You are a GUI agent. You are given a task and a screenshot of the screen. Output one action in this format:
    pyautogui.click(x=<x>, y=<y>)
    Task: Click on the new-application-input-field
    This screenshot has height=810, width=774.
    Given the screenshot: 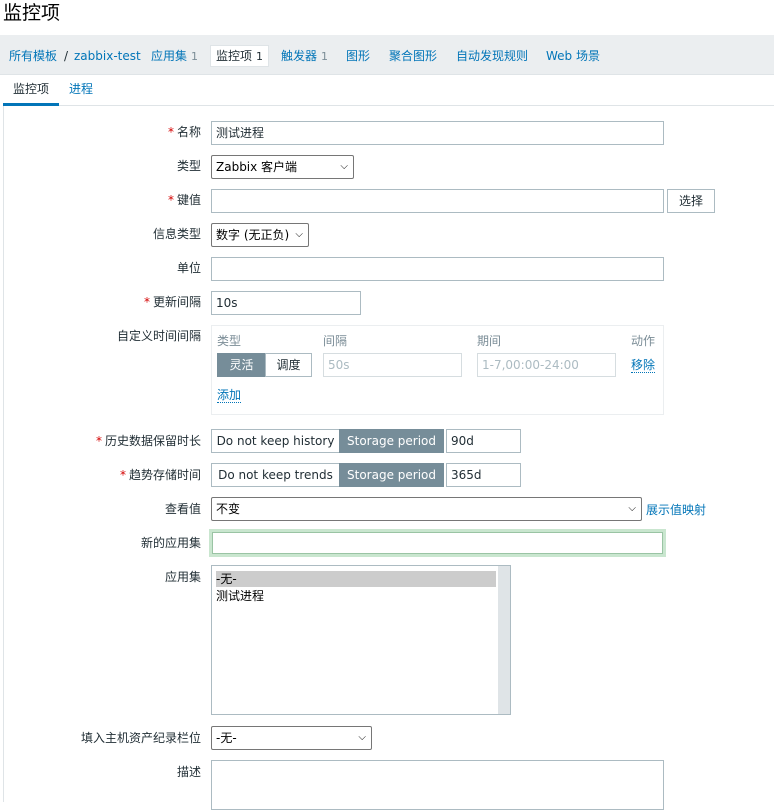 What is the action you would take?
    pyautogui.click(x=437, y=543)
    